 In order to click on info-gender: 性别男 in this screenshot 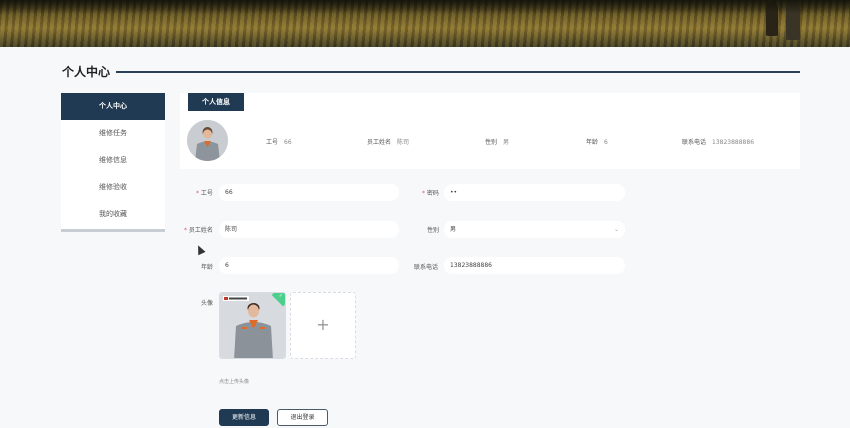, I will do `click(497, 142)`.